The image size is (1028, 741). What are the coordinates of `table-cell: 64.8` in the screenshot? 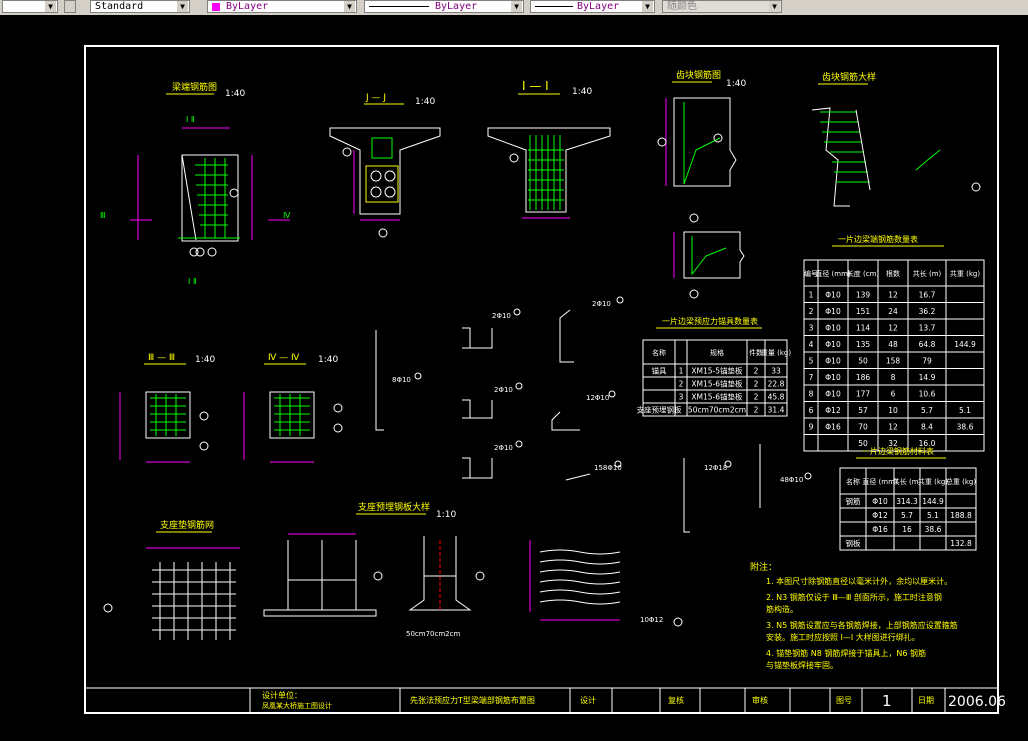 It's located at (927, 344).